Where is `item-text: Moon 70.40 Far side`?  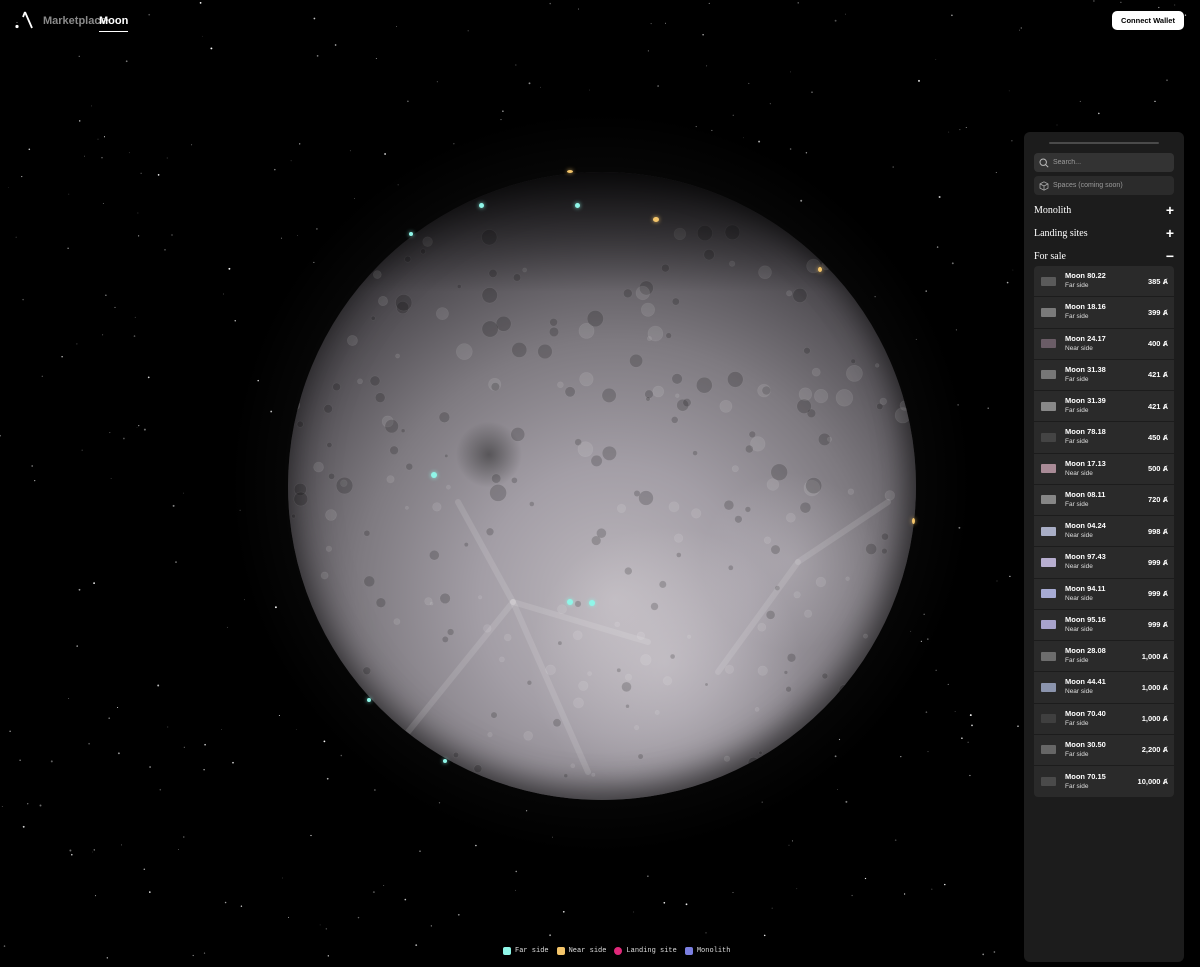 item-text: Moon 70.40 Far side is located at coordinates (1103, 719).